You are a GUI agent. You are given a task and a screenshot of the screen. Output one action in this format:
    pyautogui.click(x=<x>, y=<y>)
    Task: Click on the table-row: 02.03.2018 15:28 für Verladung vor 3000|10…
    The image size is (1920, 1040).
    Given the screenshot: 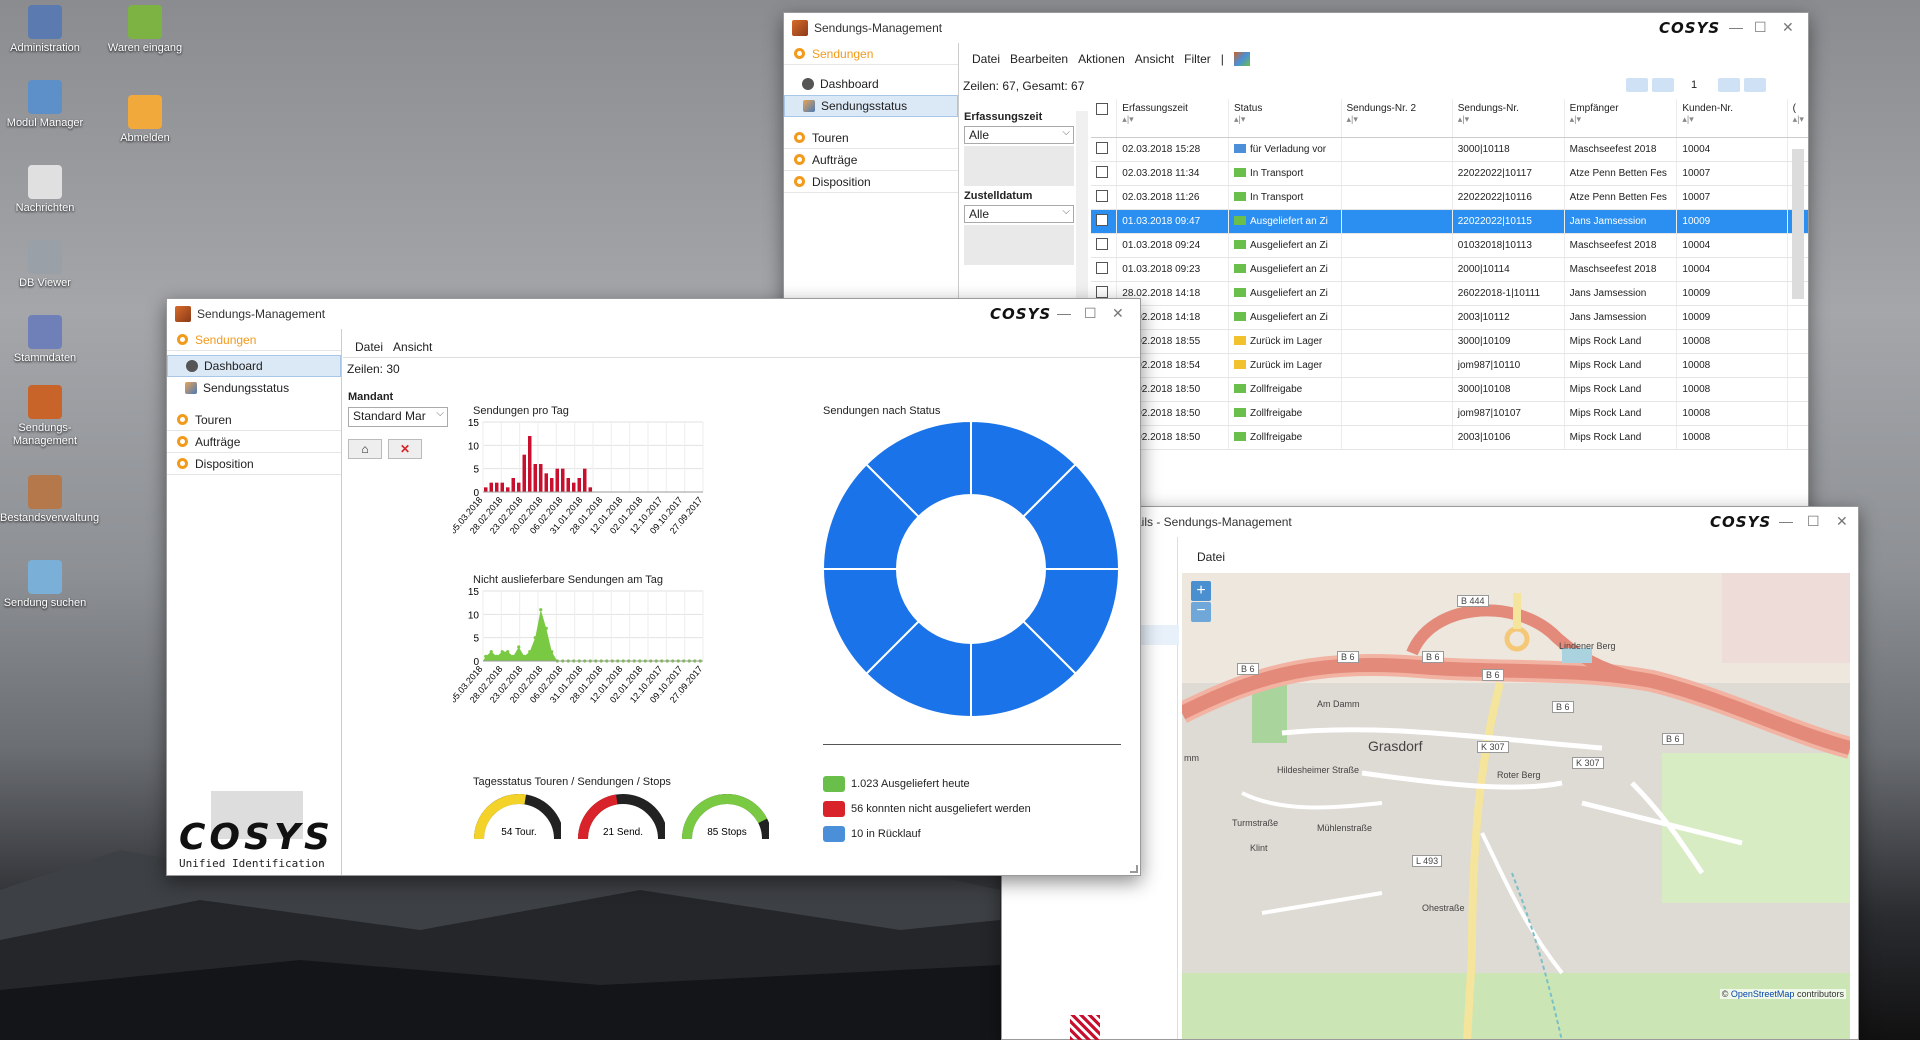 What is the action you would take?
    pyautogui.click(x=1449, y=149)
    